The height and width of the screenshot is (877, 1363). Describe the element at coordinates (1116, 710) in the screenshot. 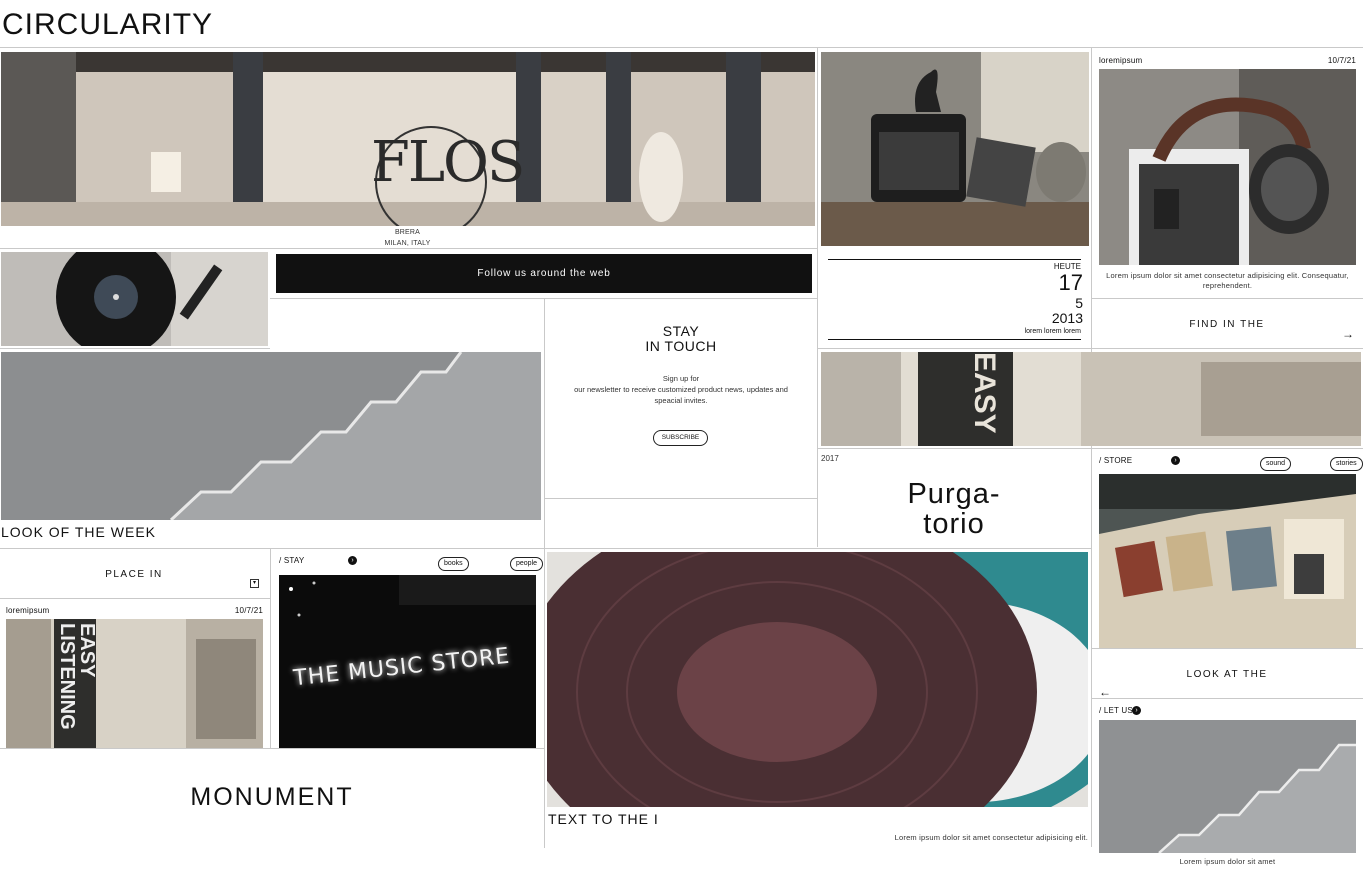

I see `let-us-card-tag: / LET US` at that location.